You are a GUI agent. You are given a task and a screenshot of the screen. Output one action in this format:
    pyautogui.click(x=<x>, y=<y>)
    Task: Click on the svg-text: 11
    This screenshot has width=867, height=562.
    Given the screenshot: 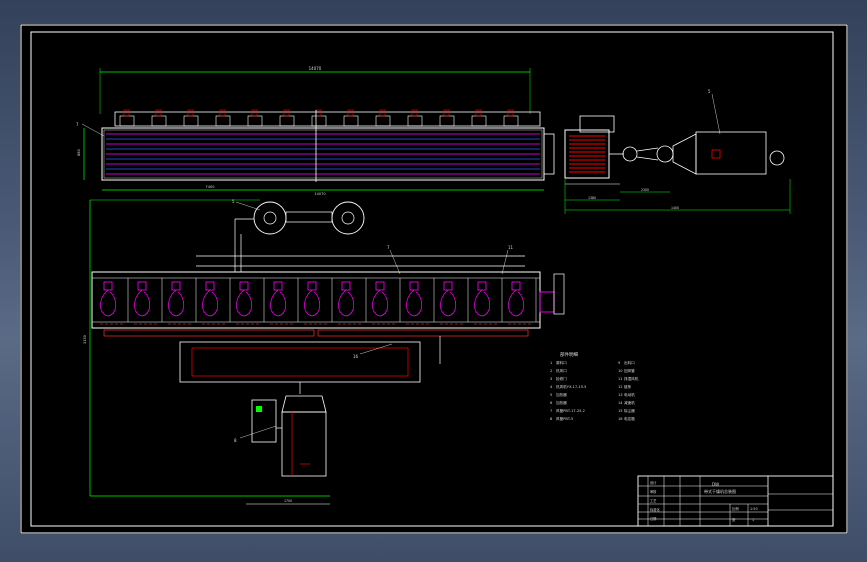 What is the action you would take?
    pyautogui.click(x=511, y=247)
    